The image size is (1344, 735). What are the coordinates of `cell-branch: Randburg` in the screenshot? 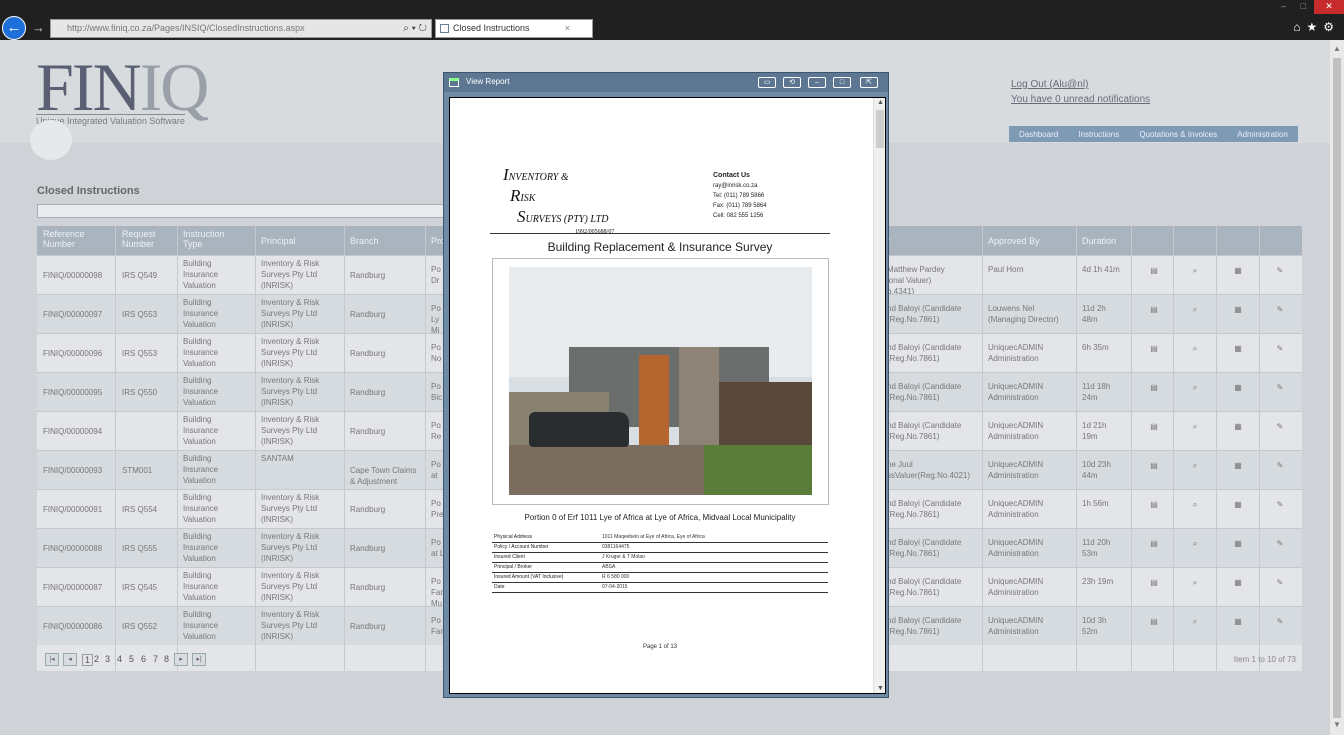 It's located at (368, 353).